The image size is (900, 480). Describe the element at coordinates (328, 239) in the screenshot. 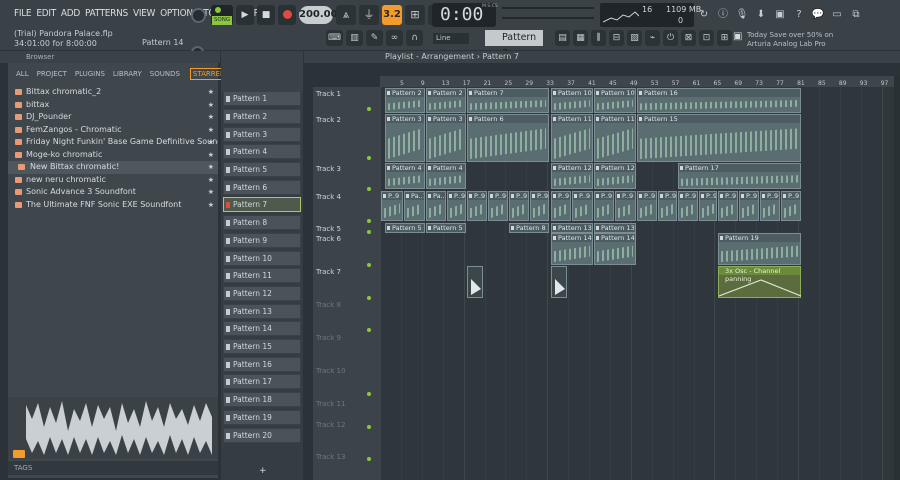

I see `track-label: Track 6` at that location.